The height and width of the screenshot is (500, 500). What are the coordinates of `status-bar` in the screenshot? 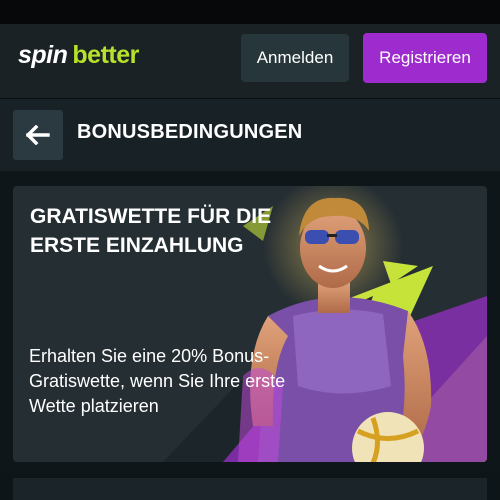 It's located at (250, 12).